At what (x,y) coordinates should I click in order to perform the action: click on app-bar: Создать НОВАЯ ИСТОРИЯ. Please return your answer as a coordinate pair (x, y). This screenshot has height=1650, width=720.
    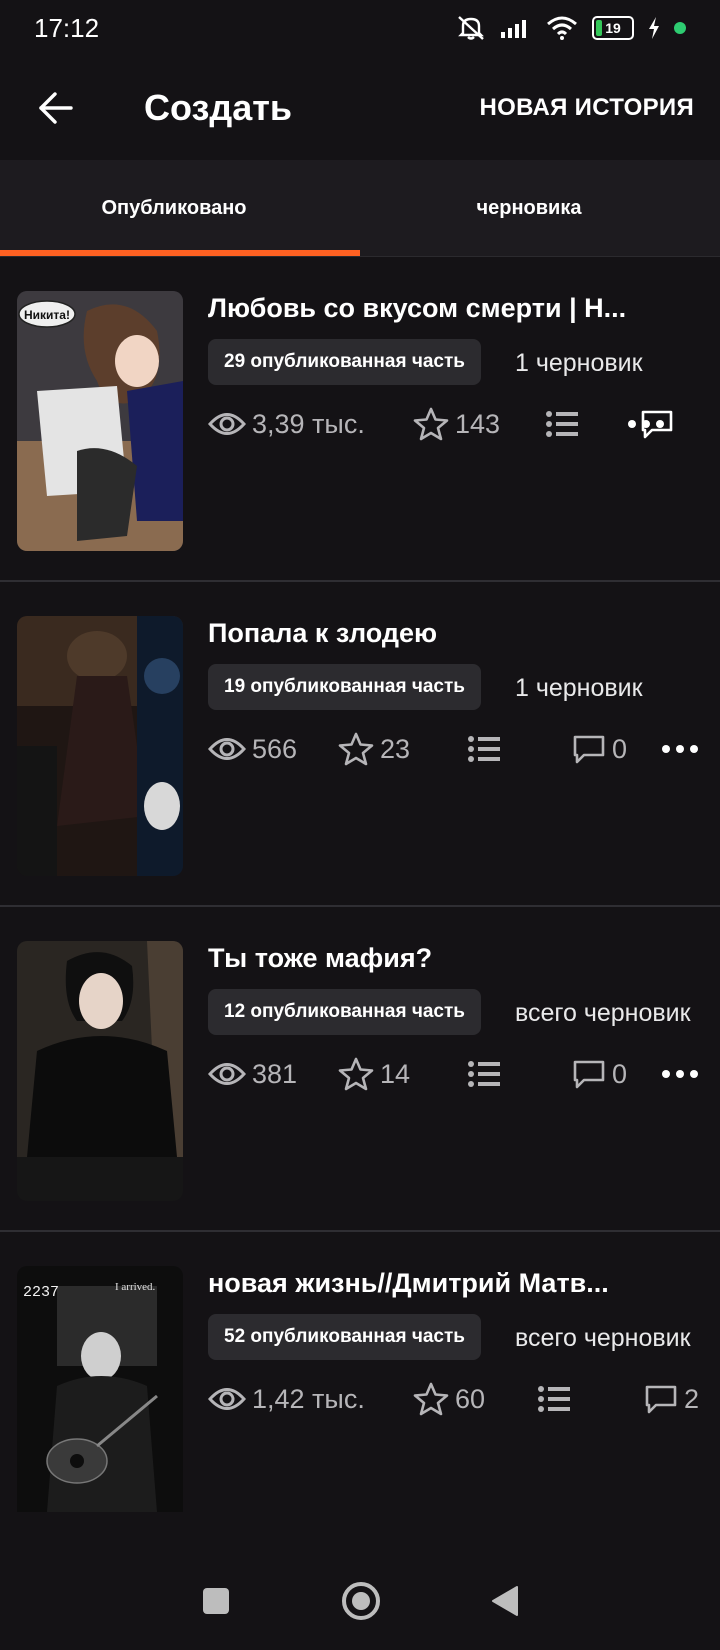
    Looking at the image, I should click on (360, 108).